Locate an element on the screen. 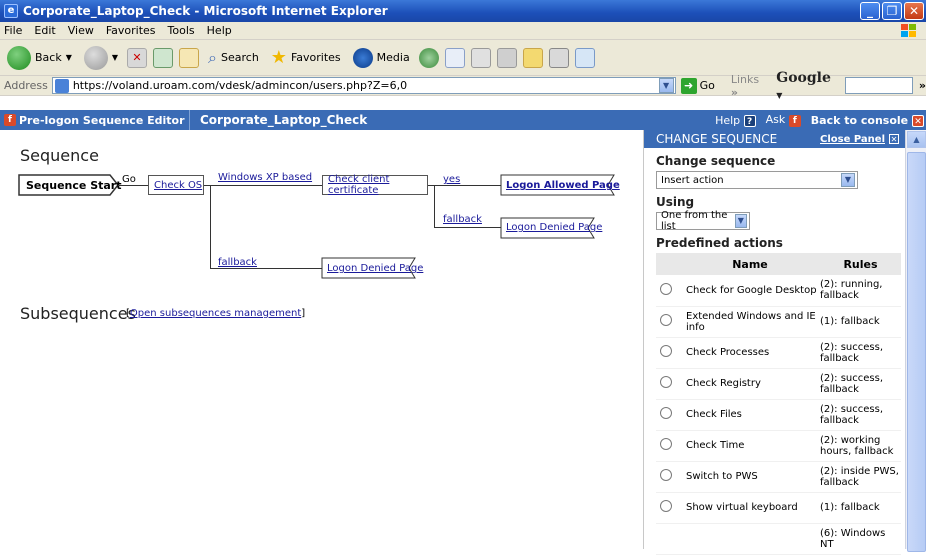  panel-scrollbar: ▲ is located at coordinates (915, 341).